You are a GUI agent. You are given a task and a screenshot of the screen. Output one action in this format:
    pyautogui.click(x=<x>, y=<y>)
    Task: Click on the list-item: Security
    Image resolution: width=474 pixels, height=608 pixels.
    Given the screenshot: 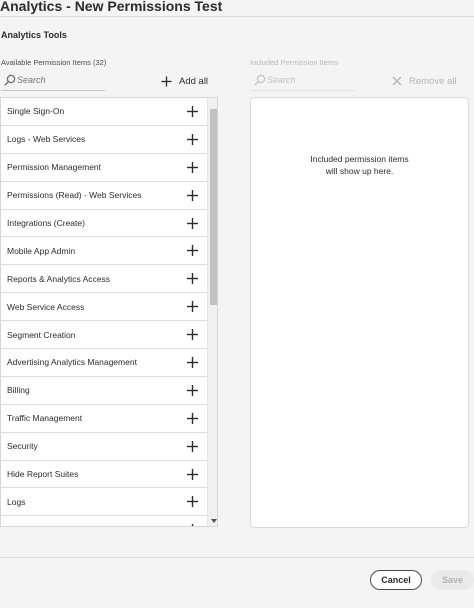 What is the action you would take?
    pyautogui.click(x=104, y=447)
    